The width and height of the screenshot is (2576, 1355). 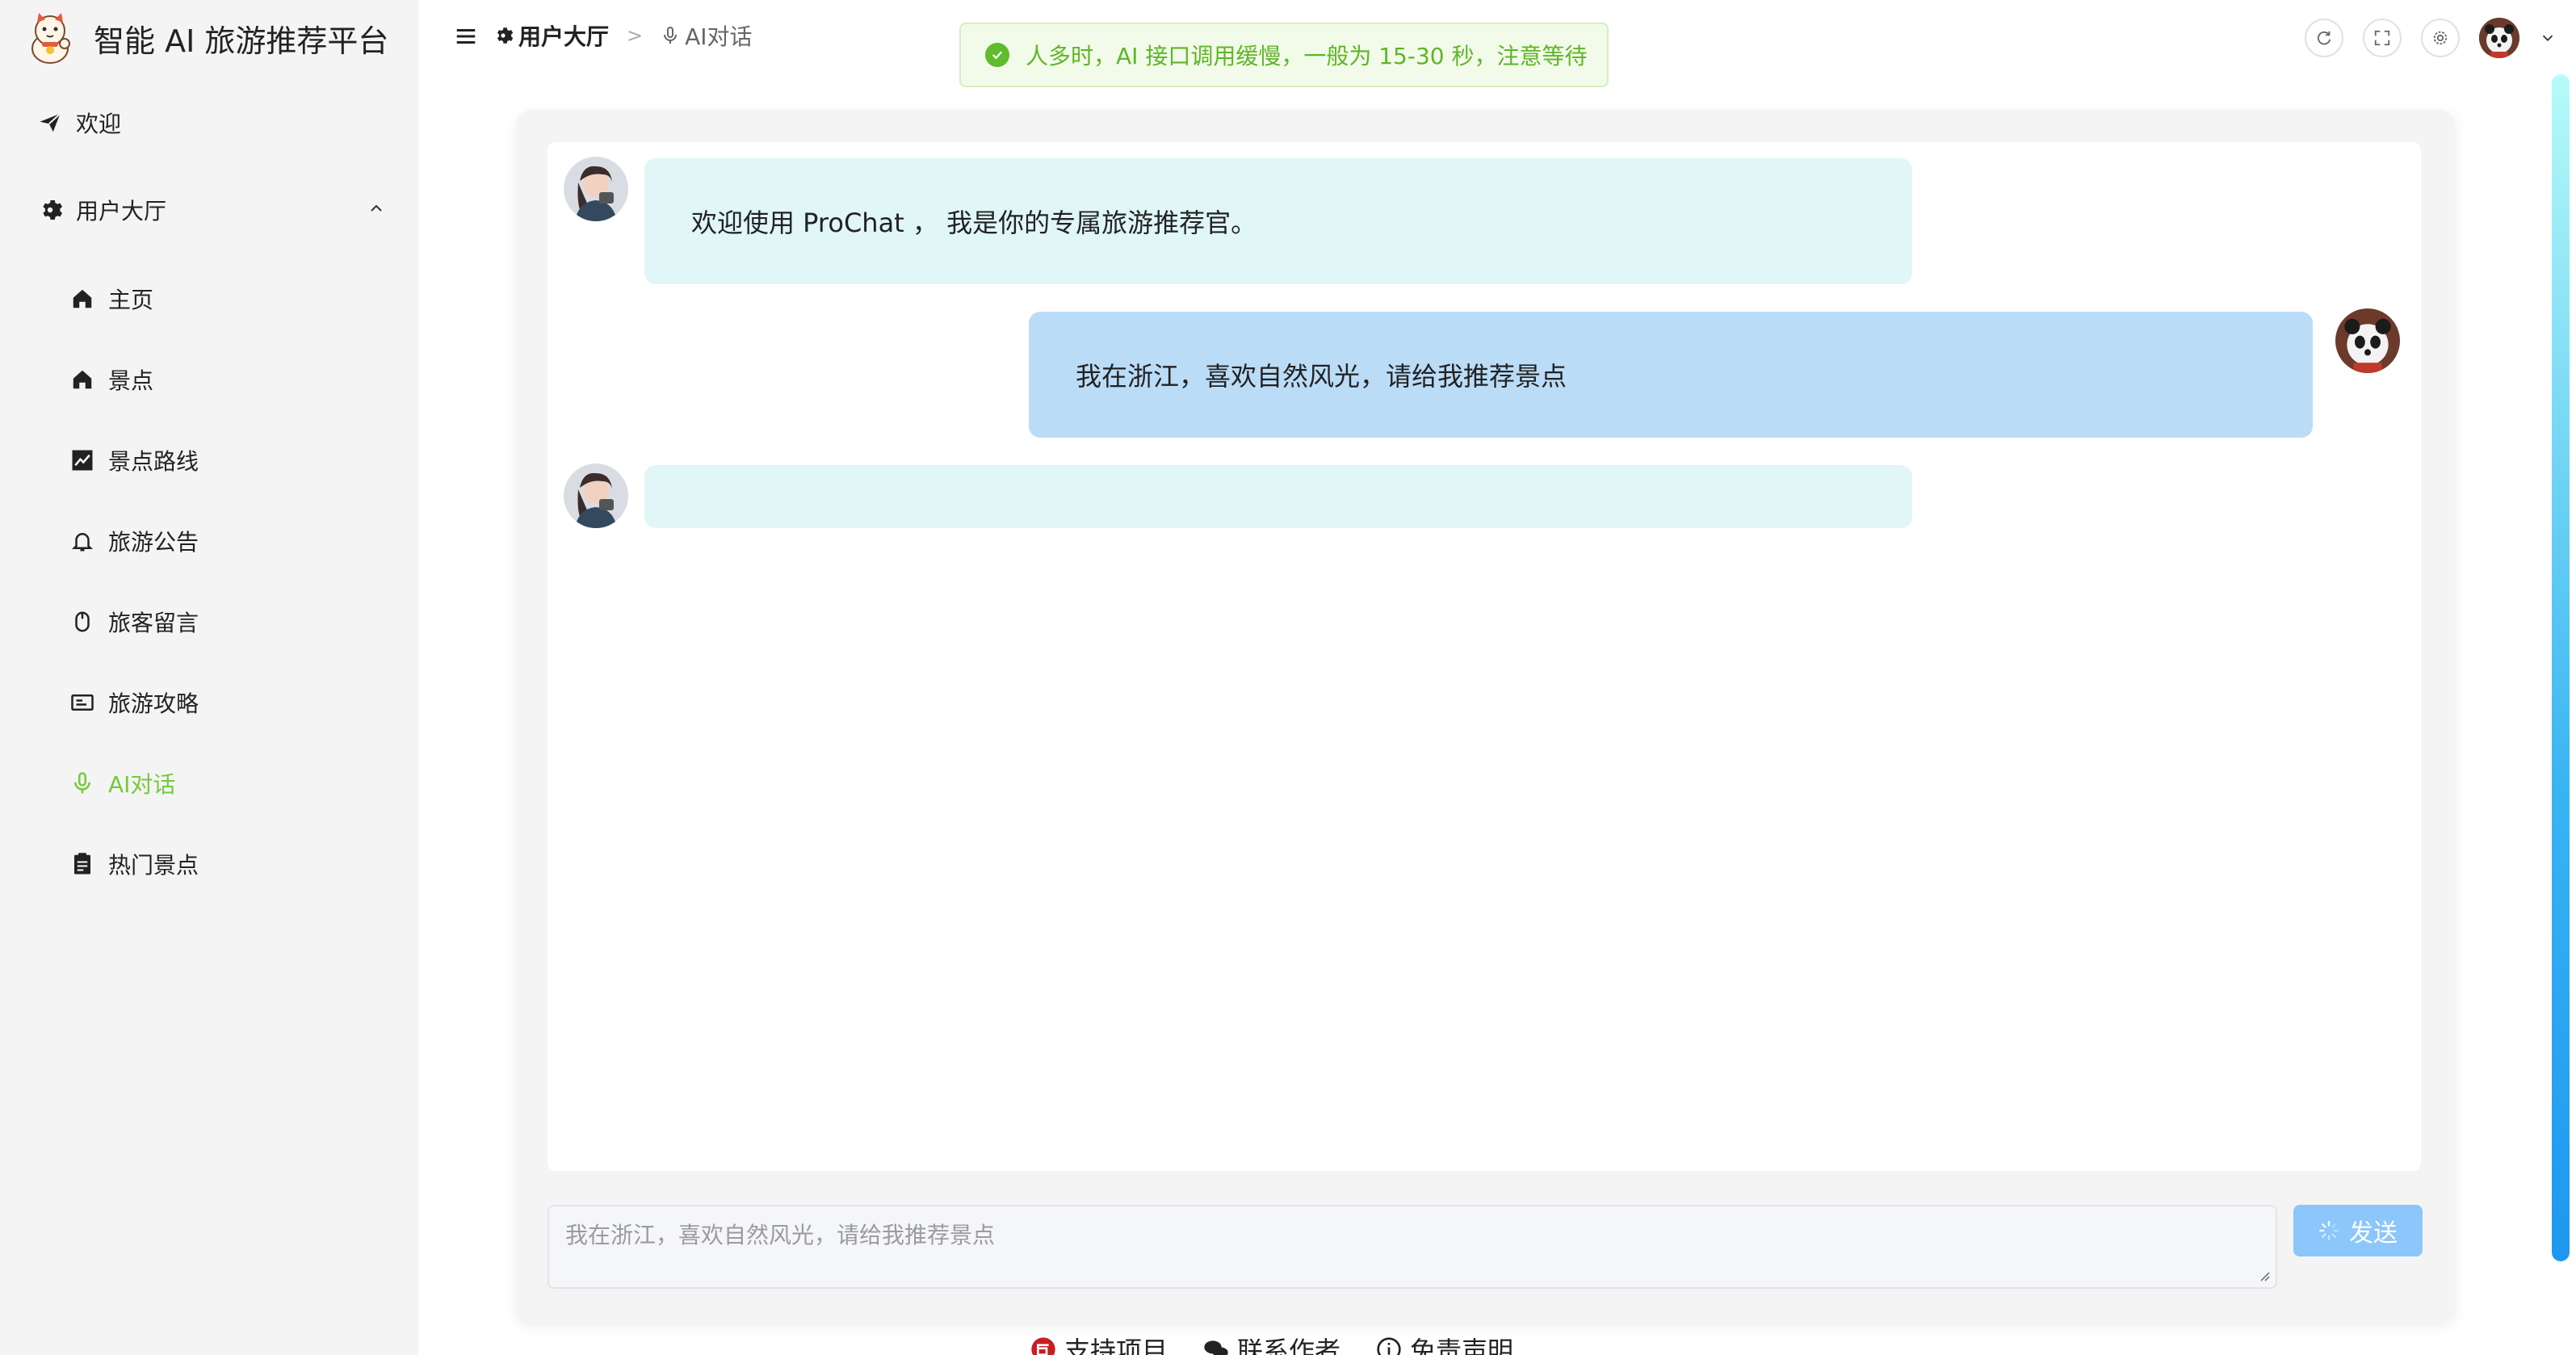 I want to click on support-project-link: 支持项目, so click(x=1099, y=1343).